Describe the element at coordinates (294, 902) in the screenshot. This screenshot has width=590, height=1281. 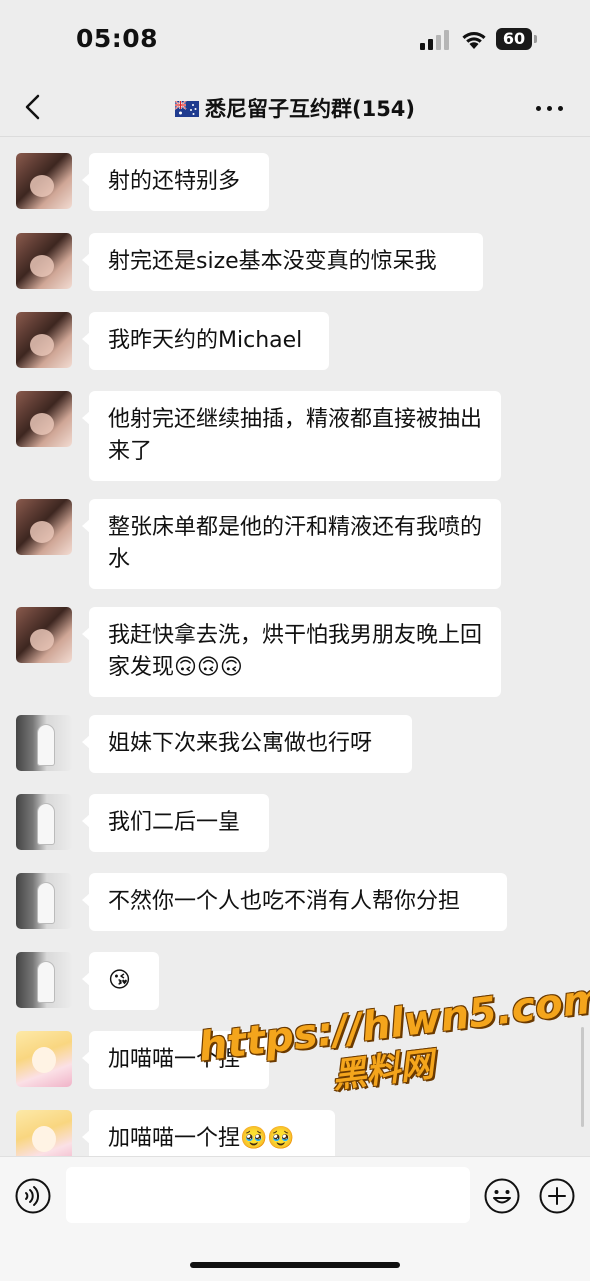
I see `message-bubble: 不然你一个人也吃不消有人帮你分担` at that location.